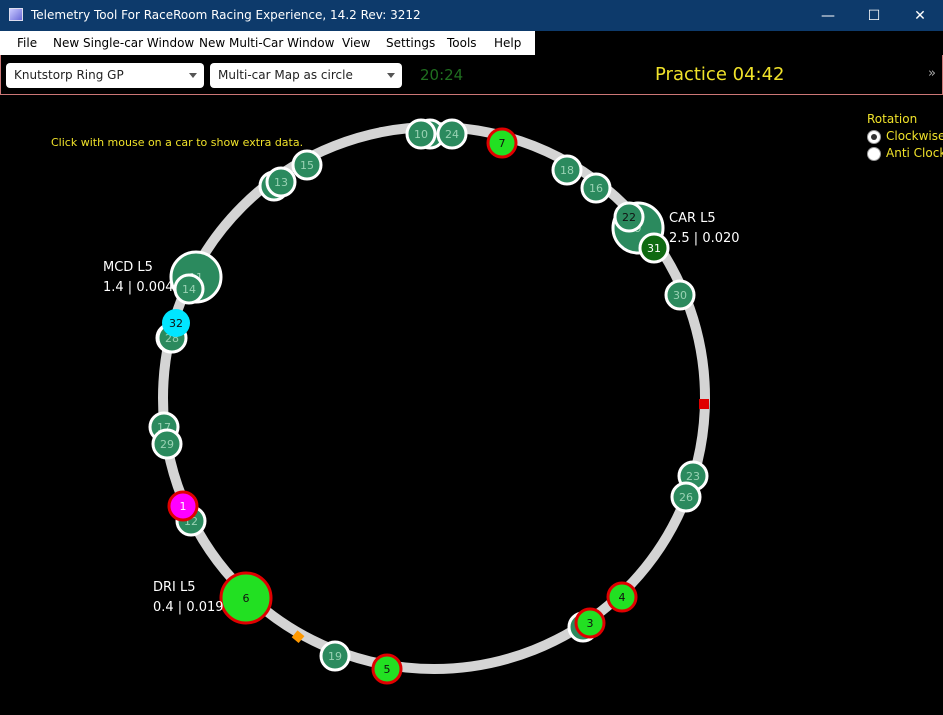  I want to click on car-marker: 29, so click(167, 444).